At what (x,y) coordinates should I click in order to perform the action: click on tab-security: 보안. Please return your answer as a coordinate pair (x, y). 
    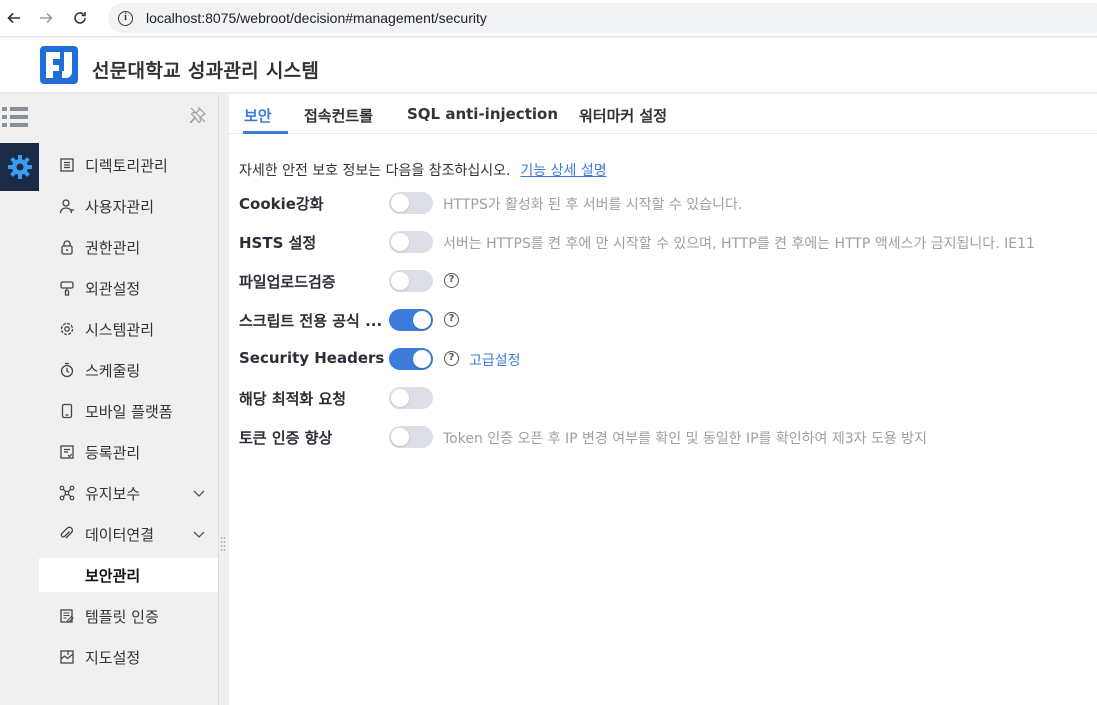
    Looking at the image, I should click on (258, 115).